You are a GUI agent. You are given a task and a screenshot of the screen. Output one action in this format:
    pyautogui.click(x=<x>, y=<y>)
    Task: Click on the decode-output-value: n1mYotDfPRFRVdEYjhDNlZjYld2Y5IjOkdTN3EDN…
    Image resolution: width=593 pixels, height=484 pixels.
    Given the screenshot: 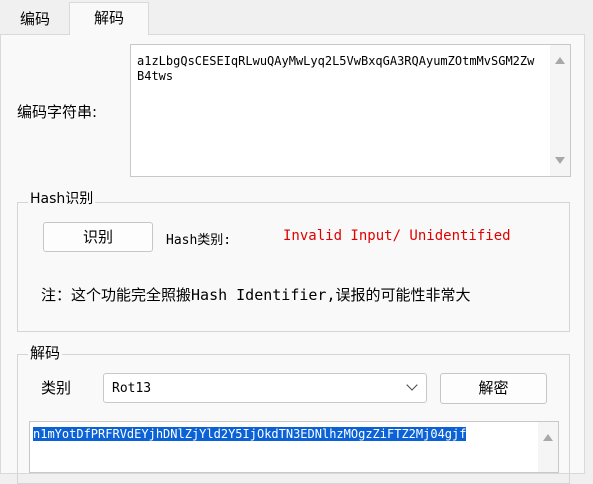 What is the action you would take?
    pyautogui.click(x=250, y=434)
    